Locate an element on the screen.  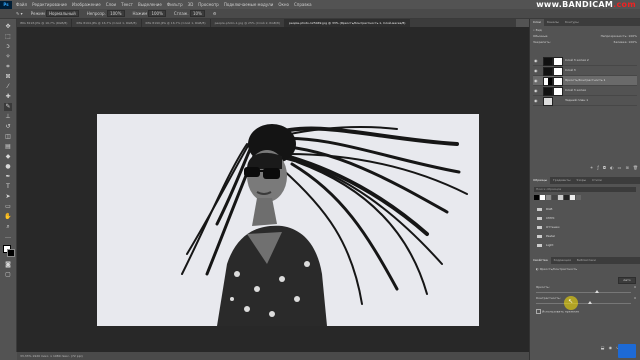
contrast-slider-track is located at coordinates (583, 302).